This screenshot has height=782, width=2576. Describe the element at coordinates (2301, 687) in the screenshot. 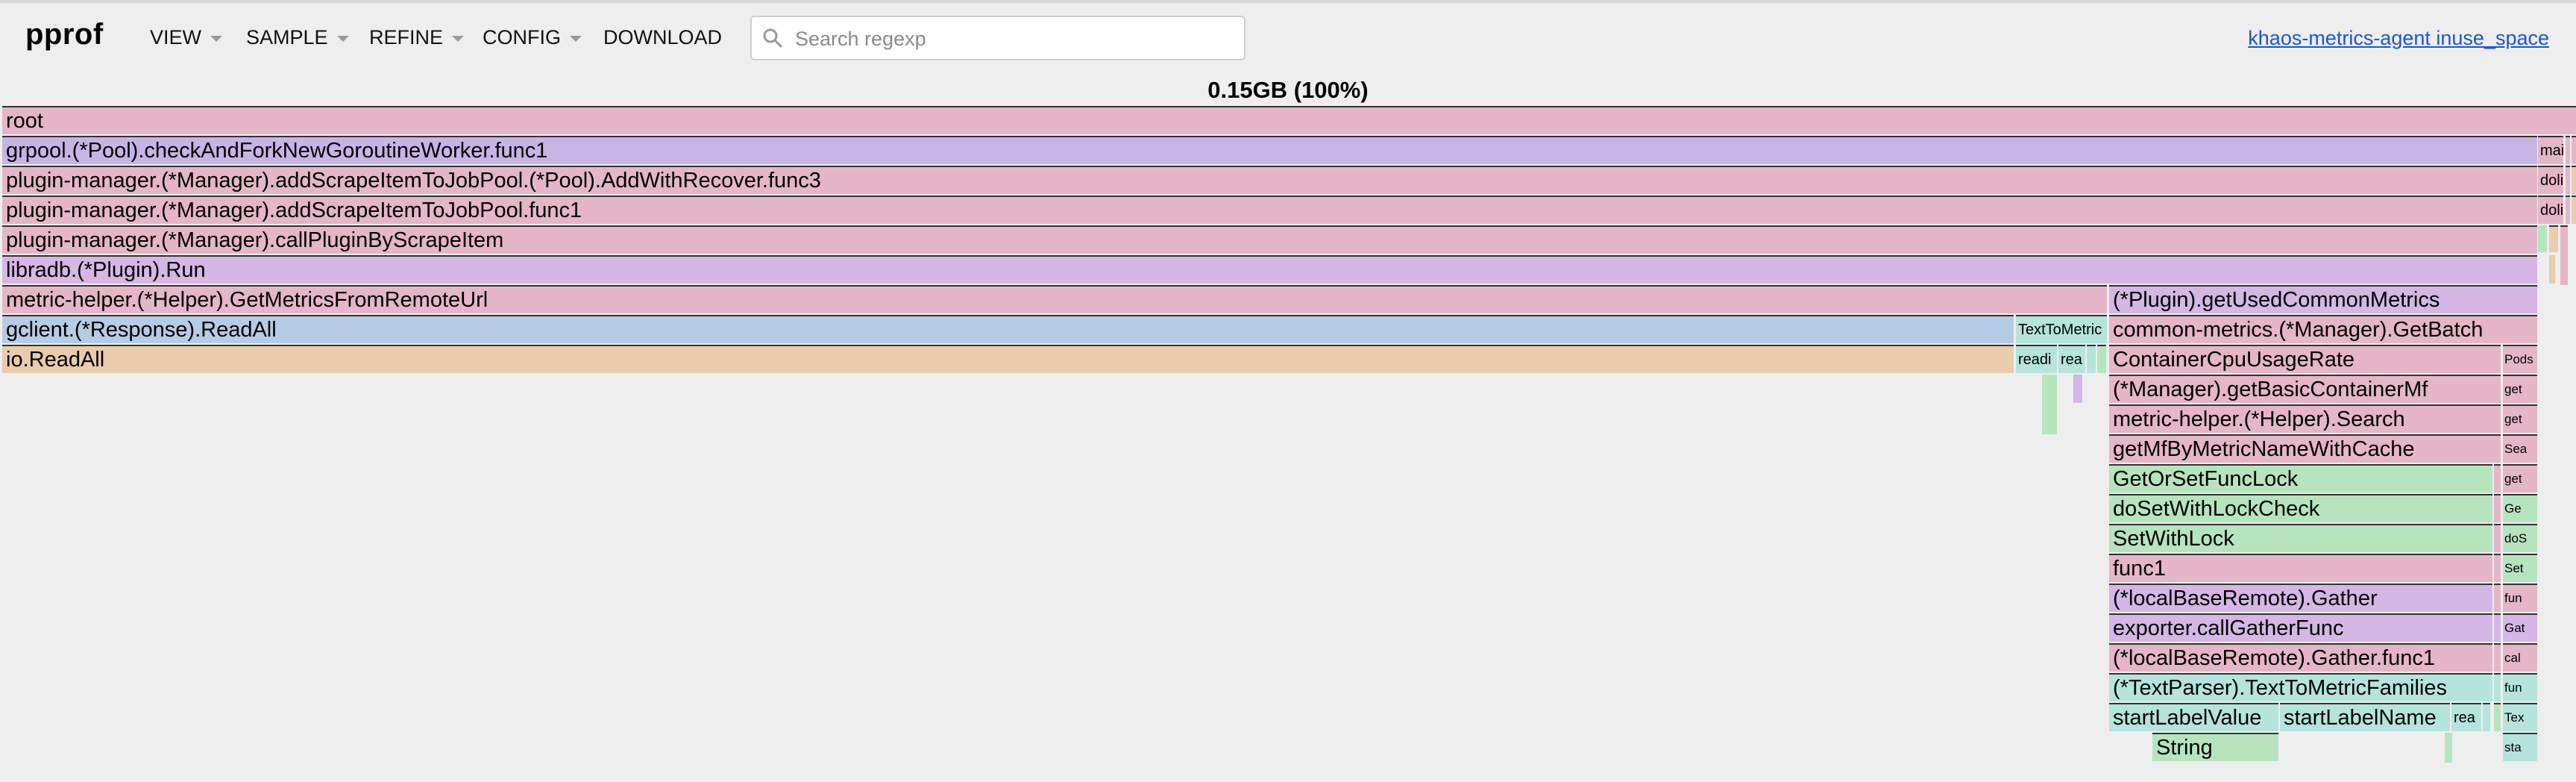

I see `flame-frame: (*TextParser).TextToMetricFamilies` at that location.